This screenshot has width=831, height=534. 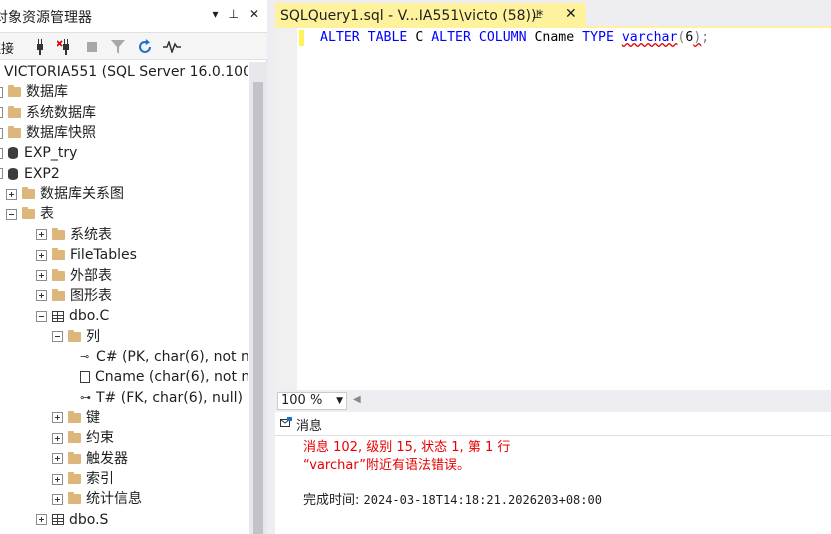 What do you see at coordinates (312, 401) in the screenshot?
I see `zoom-dropdown: 100 % ▼` at bounding box center [312, 401].